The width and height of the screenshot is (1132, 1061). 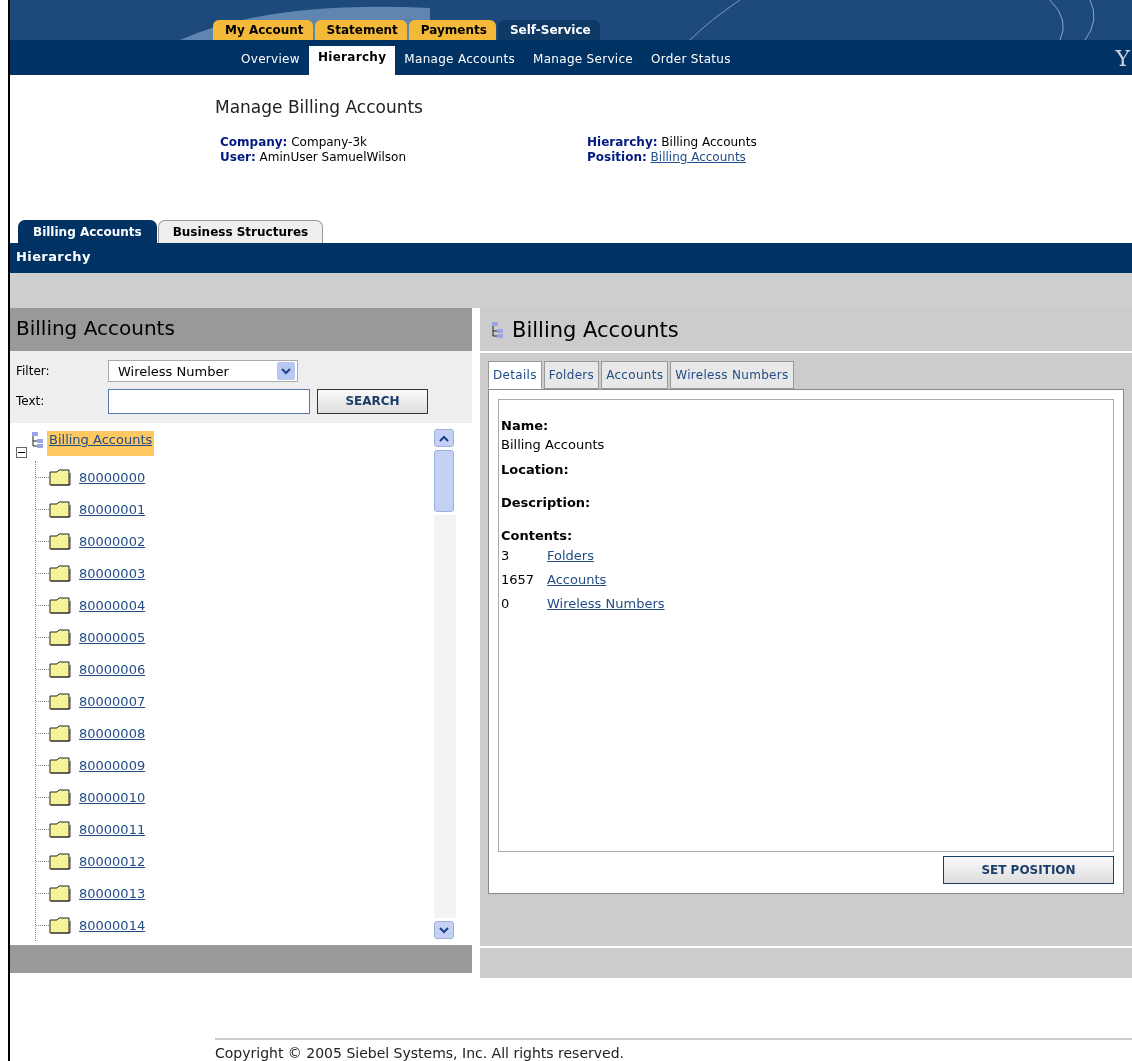 I want to click on subnav-tab: Hierarchy, so click(x=352, y=60).